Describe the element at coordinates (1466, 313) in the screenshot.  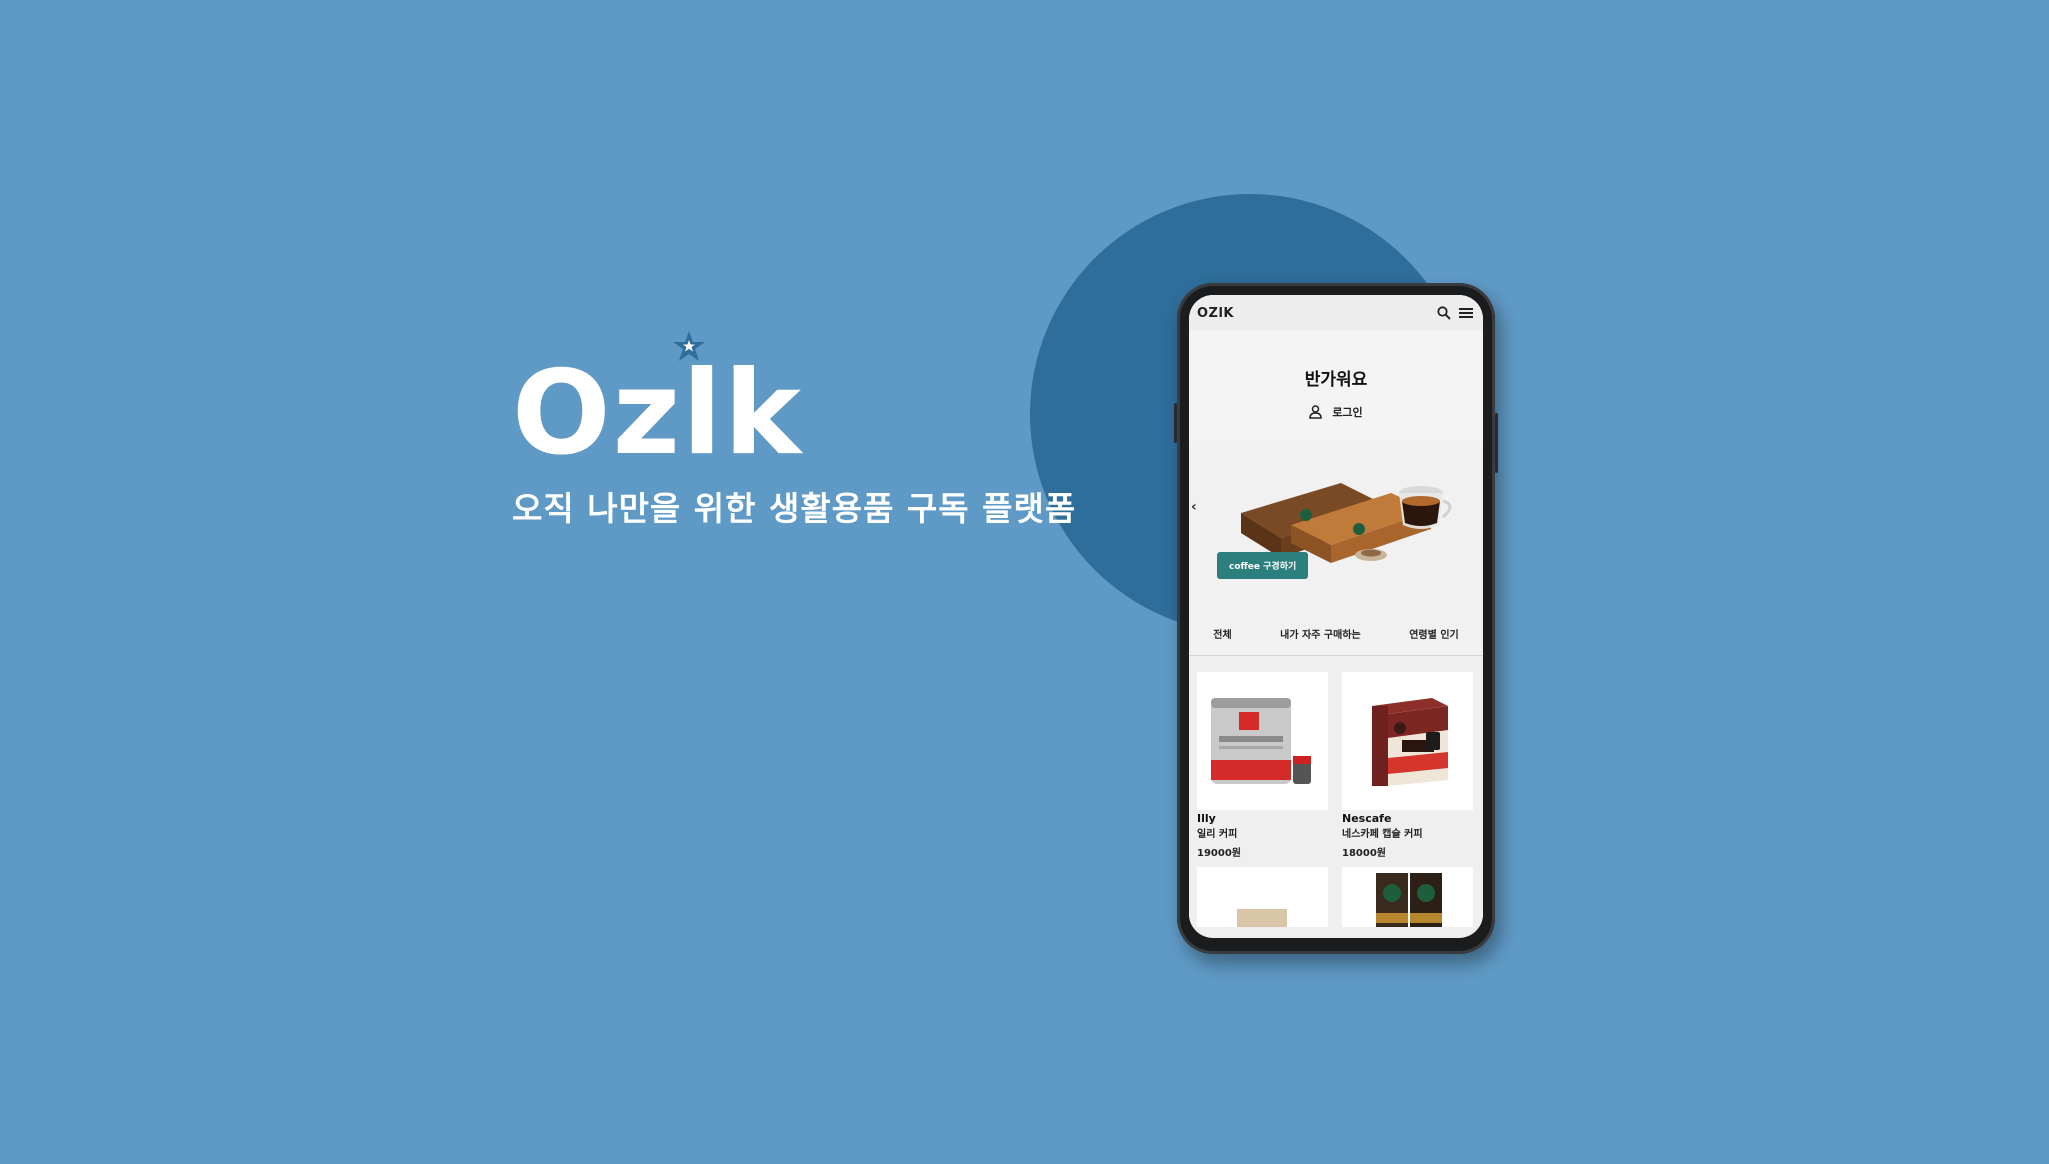
I see `menu-icon` at that location.